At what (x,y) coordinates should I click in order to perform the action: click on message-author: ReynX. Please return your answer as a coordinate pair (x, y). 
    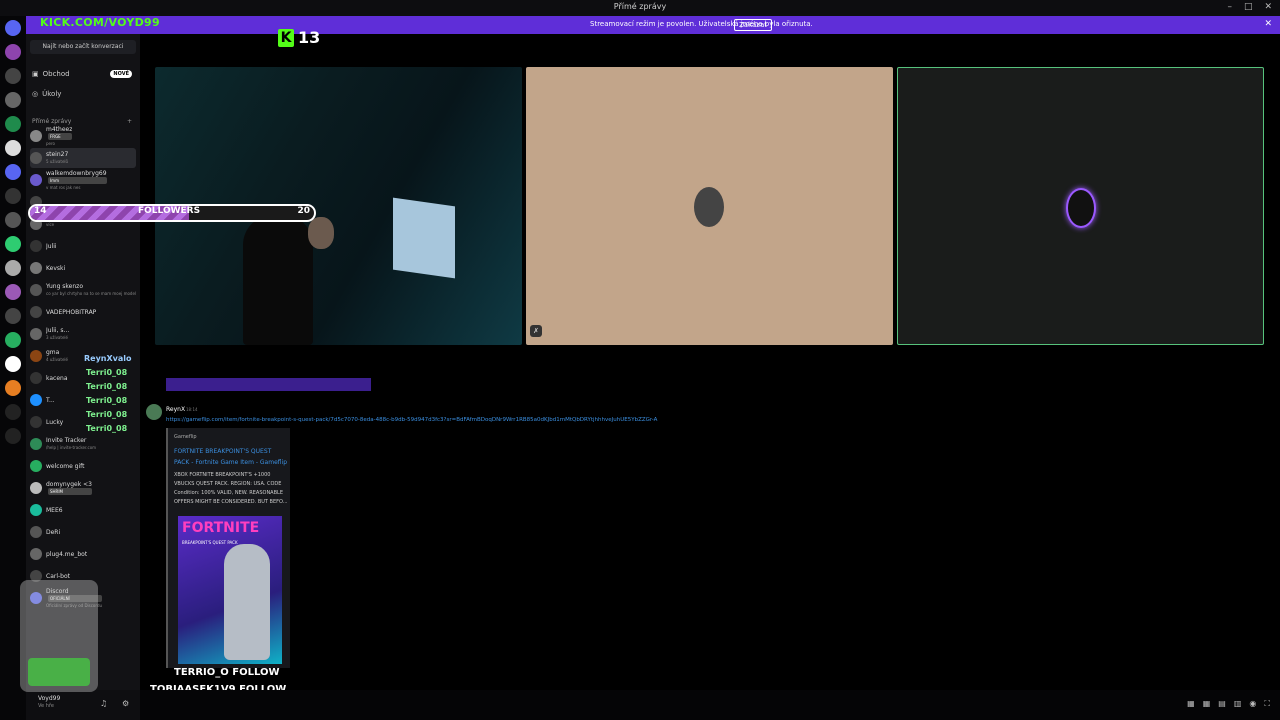
    Looking at the image, I should click on (175, 409).